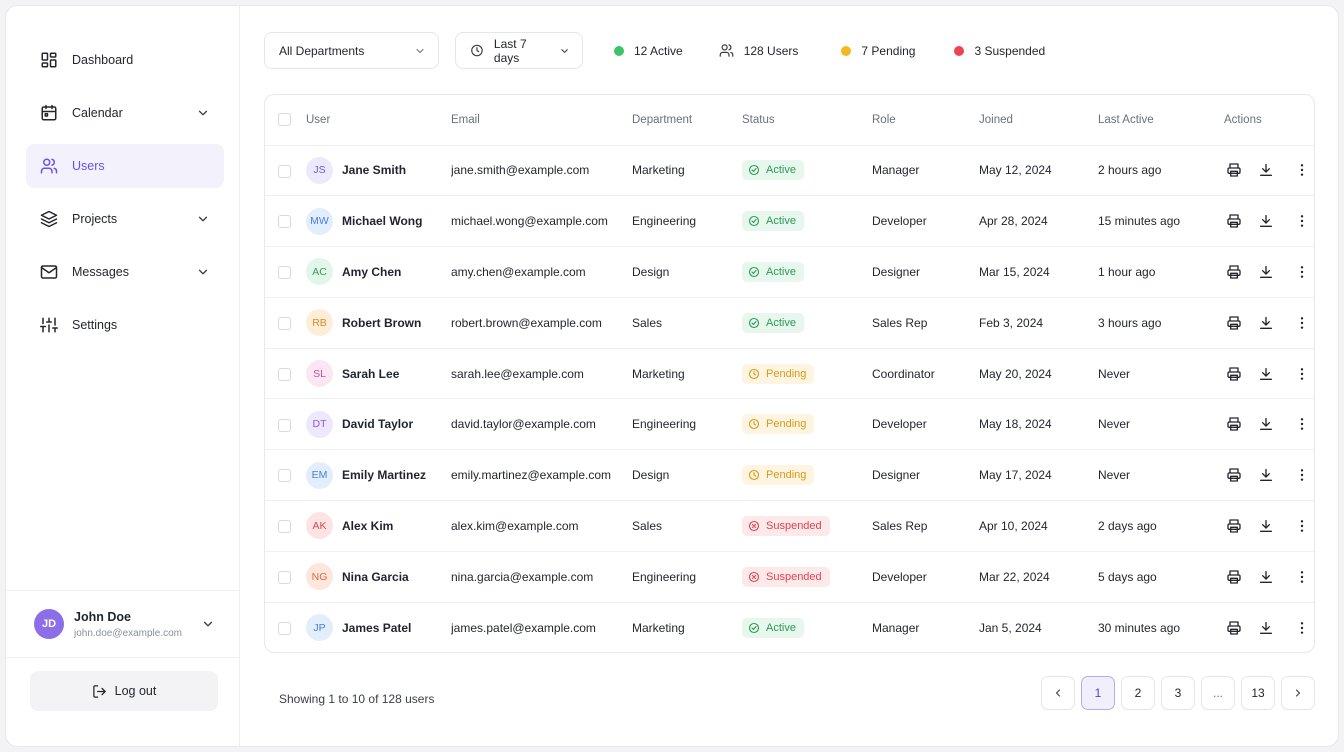  I want to click on sidebar-item-settings: Settings, so click(125, 325).